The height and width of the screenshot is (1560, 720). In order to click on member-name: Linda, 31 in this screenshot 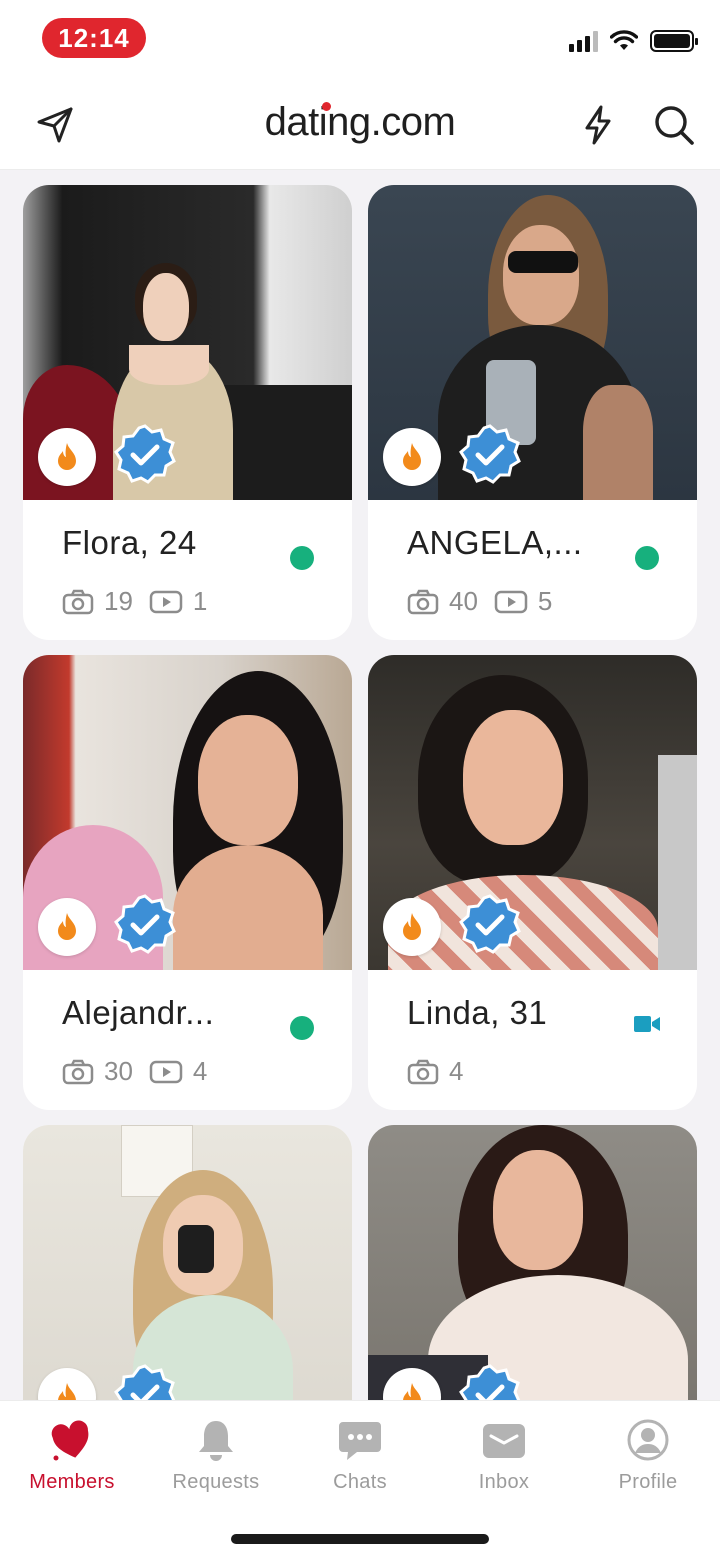, I will do `click(477, 1012)`.